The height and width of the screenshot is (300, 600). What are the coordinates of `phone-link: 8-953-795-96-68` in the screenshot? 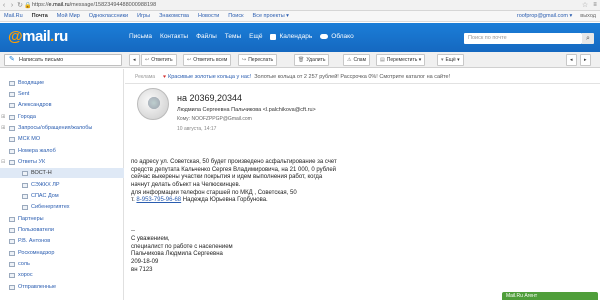 It's located at (158, 200).